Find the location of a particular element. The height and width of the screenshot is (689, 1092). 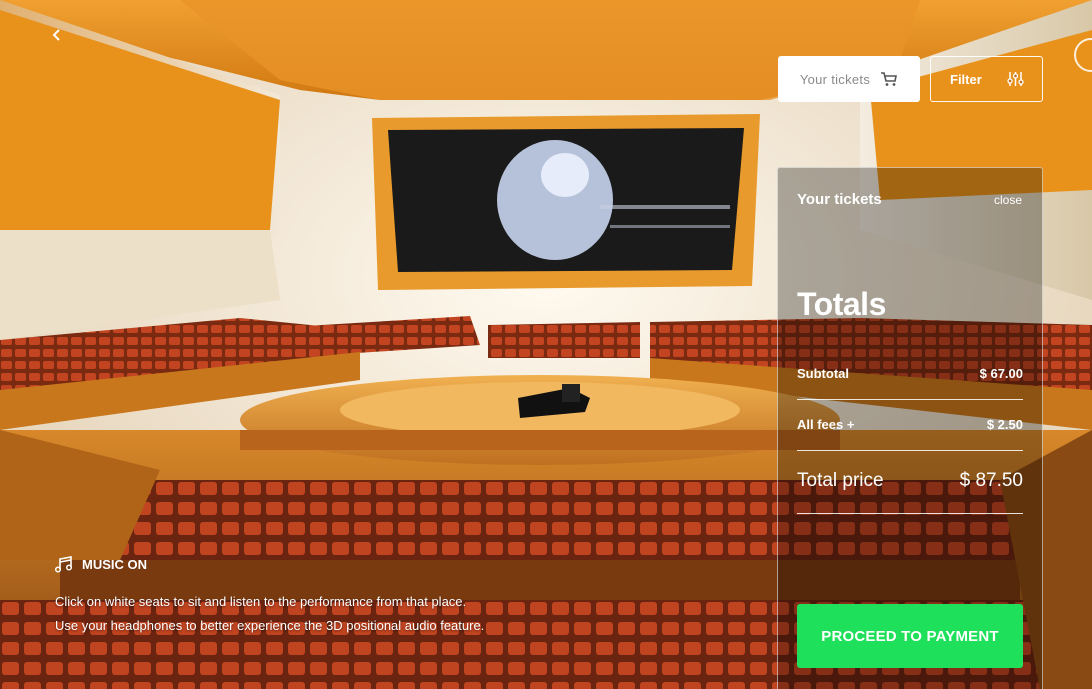

music-label: MUSIC ON is located at coordinates (114, 564).